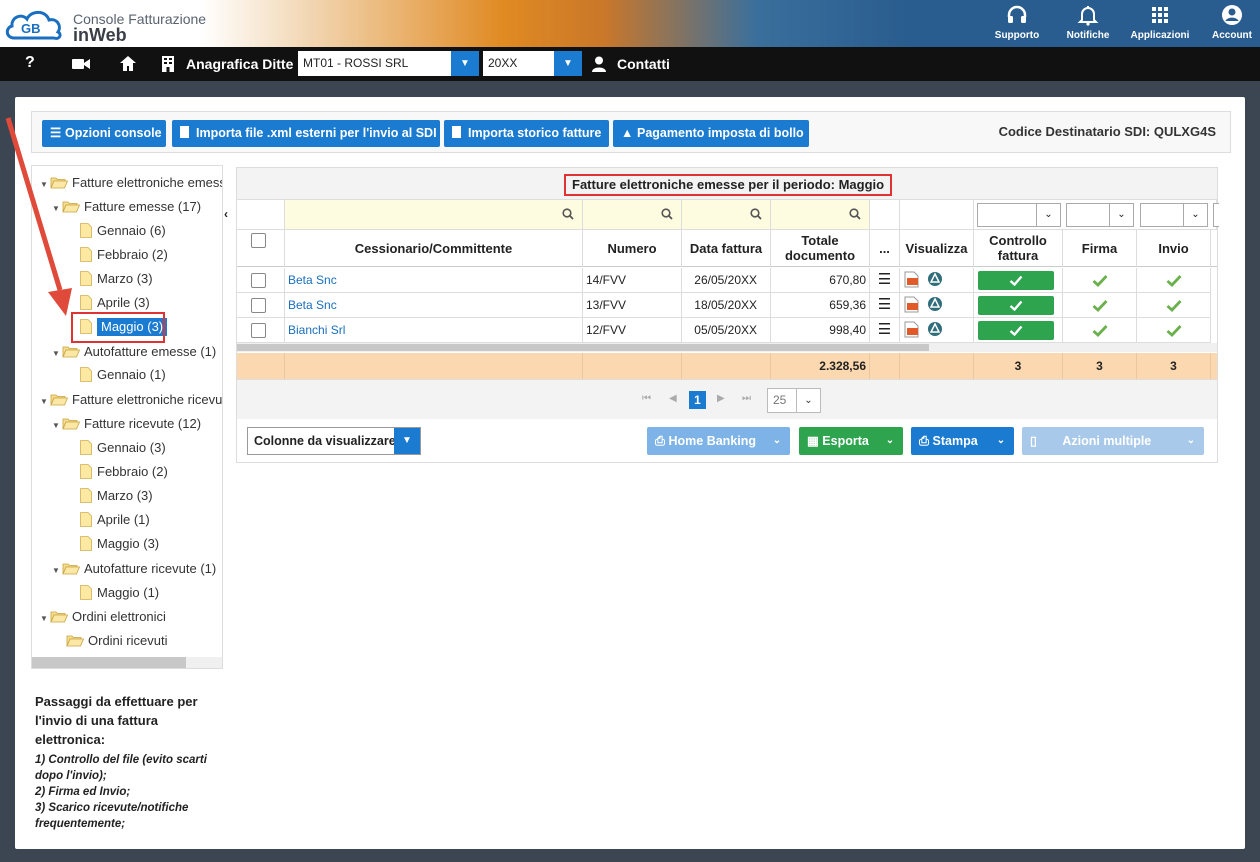  What do you see at coordinates (632, 248) in the screenshot?
I see `header-numero: Numero` at bounding box center [632, 248].